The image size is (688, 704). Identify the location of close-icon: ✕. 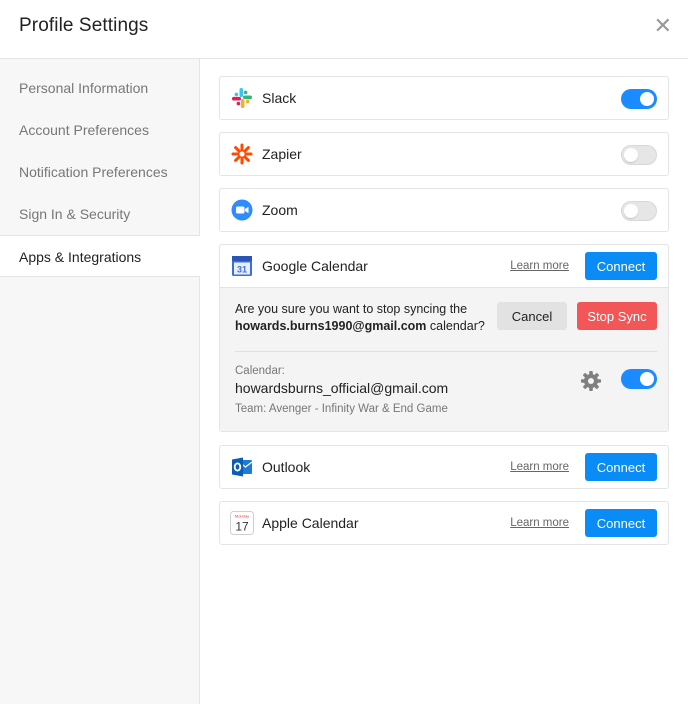
(663, 26).